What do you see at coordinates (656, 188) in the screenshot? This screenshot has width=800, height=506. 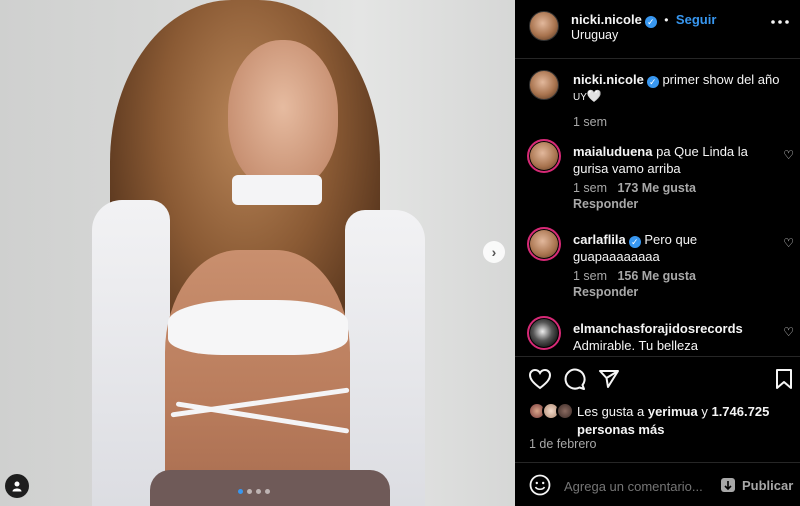 I see `comment-likes: 173 Me gusta` at bounding box center [656, 188].